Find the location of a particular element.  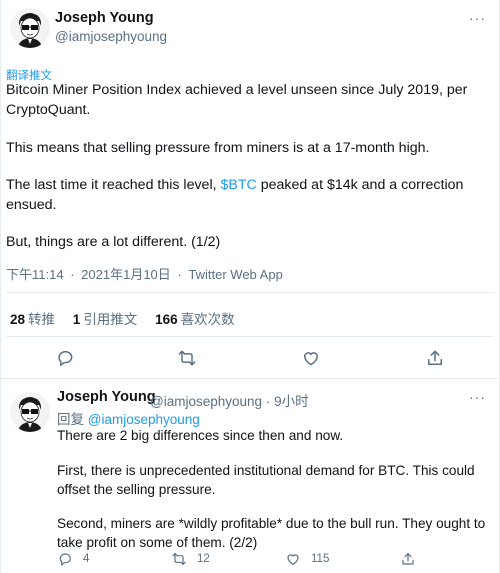

tweet-source: Twitter Web App is located at coordinates (235, 274).